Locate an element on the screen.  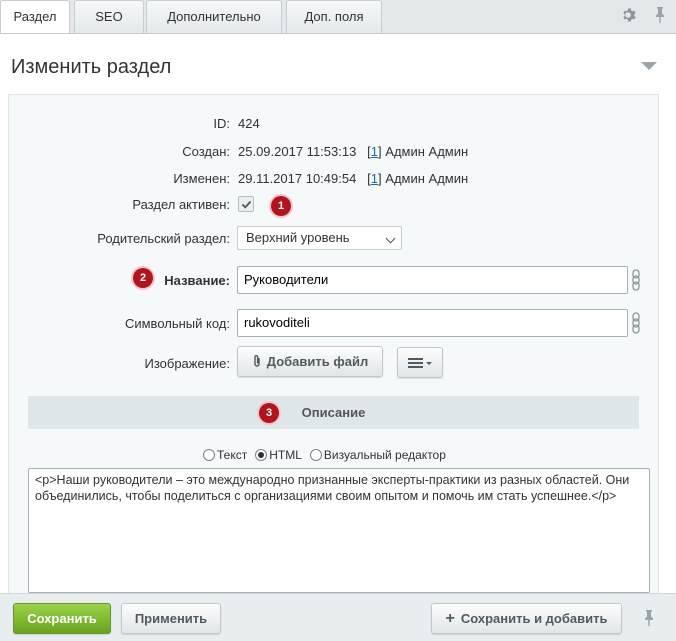
tab-extra-fields: Доп. поля is located at coordinates (334, 16).